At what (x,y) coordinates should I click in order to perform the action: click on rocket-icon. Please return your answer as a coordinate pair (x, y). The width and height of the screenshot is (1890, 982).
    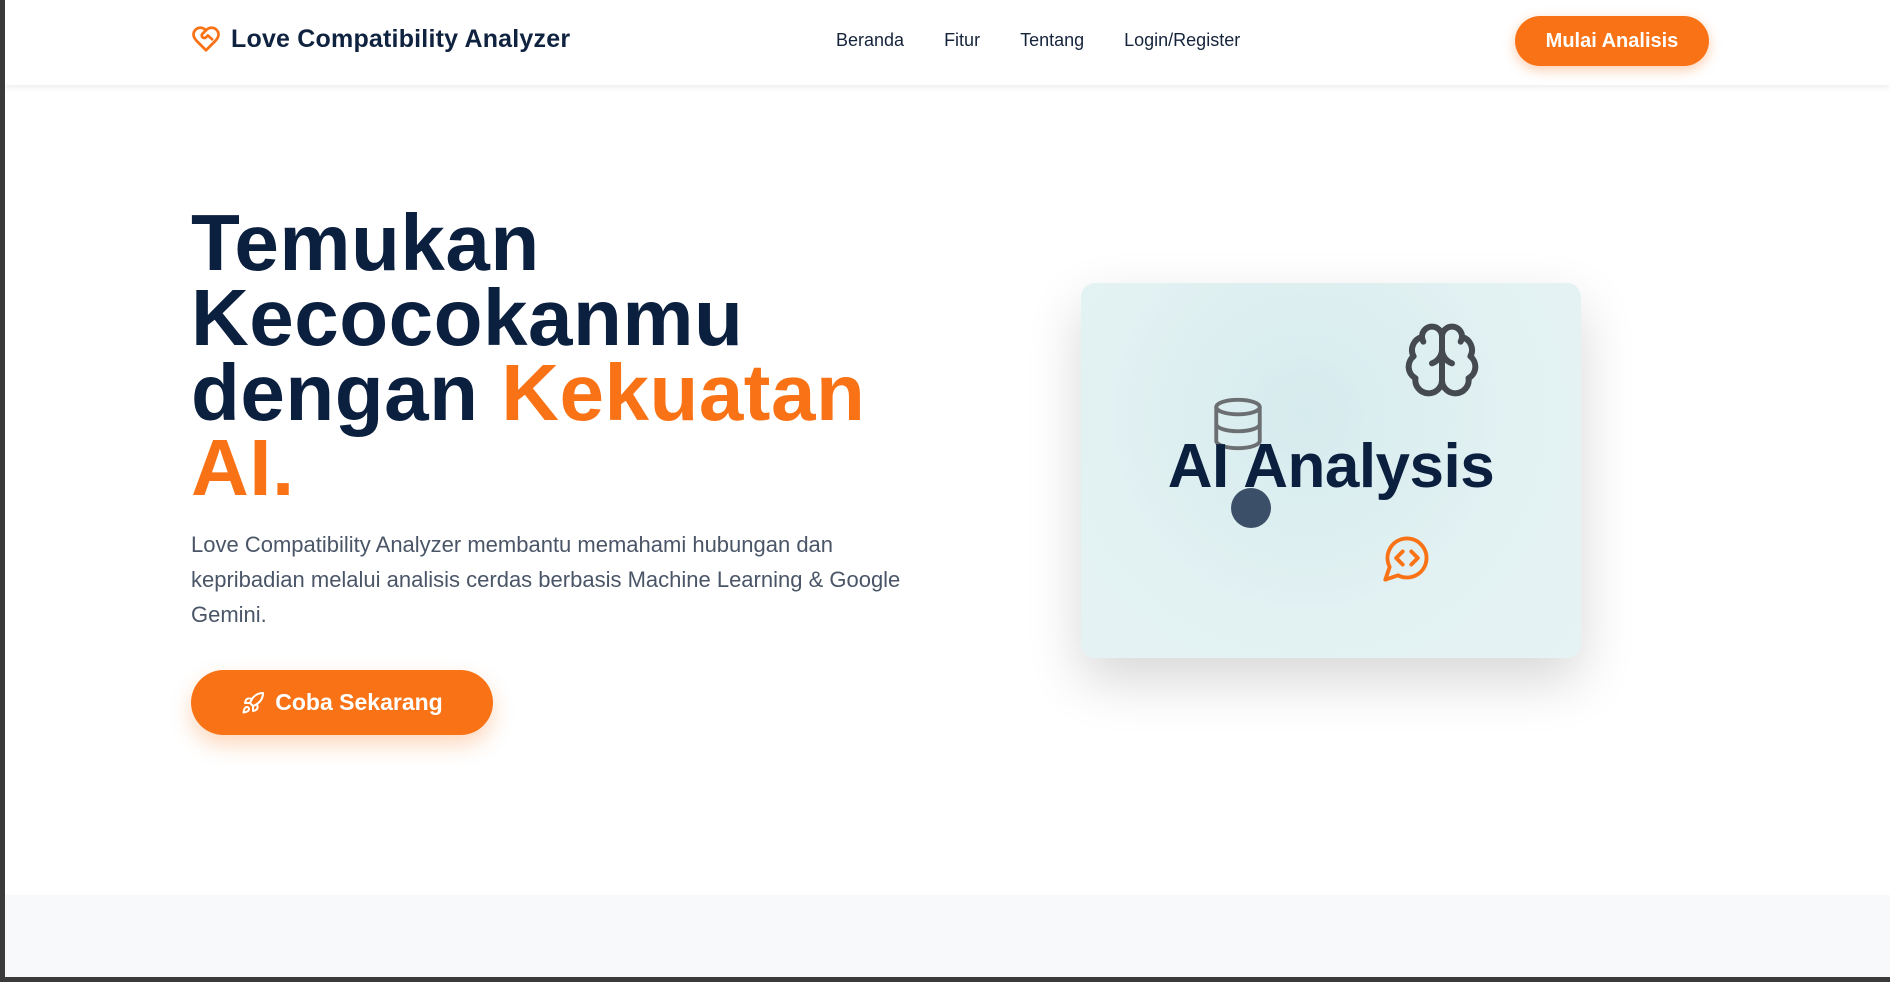
    Looking at the image, I should click on (253, 702).